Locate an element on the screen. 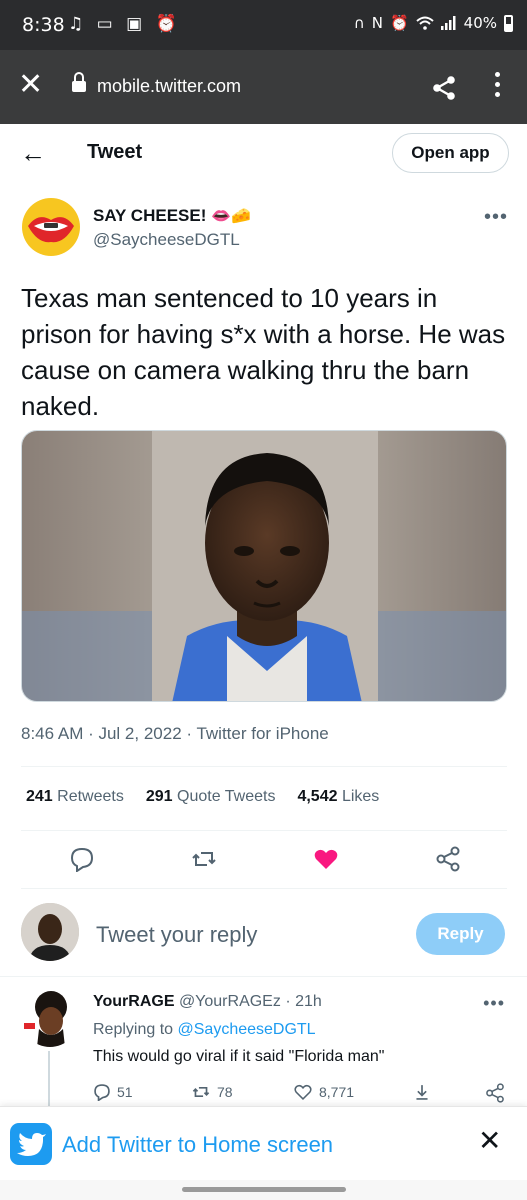 This screenshot has height=1200, width=527. status-bar: 8:38 ♫ ▭ ▣ ⏰ ∩ N ⏰ 40% is located at coordinates (263, 25).